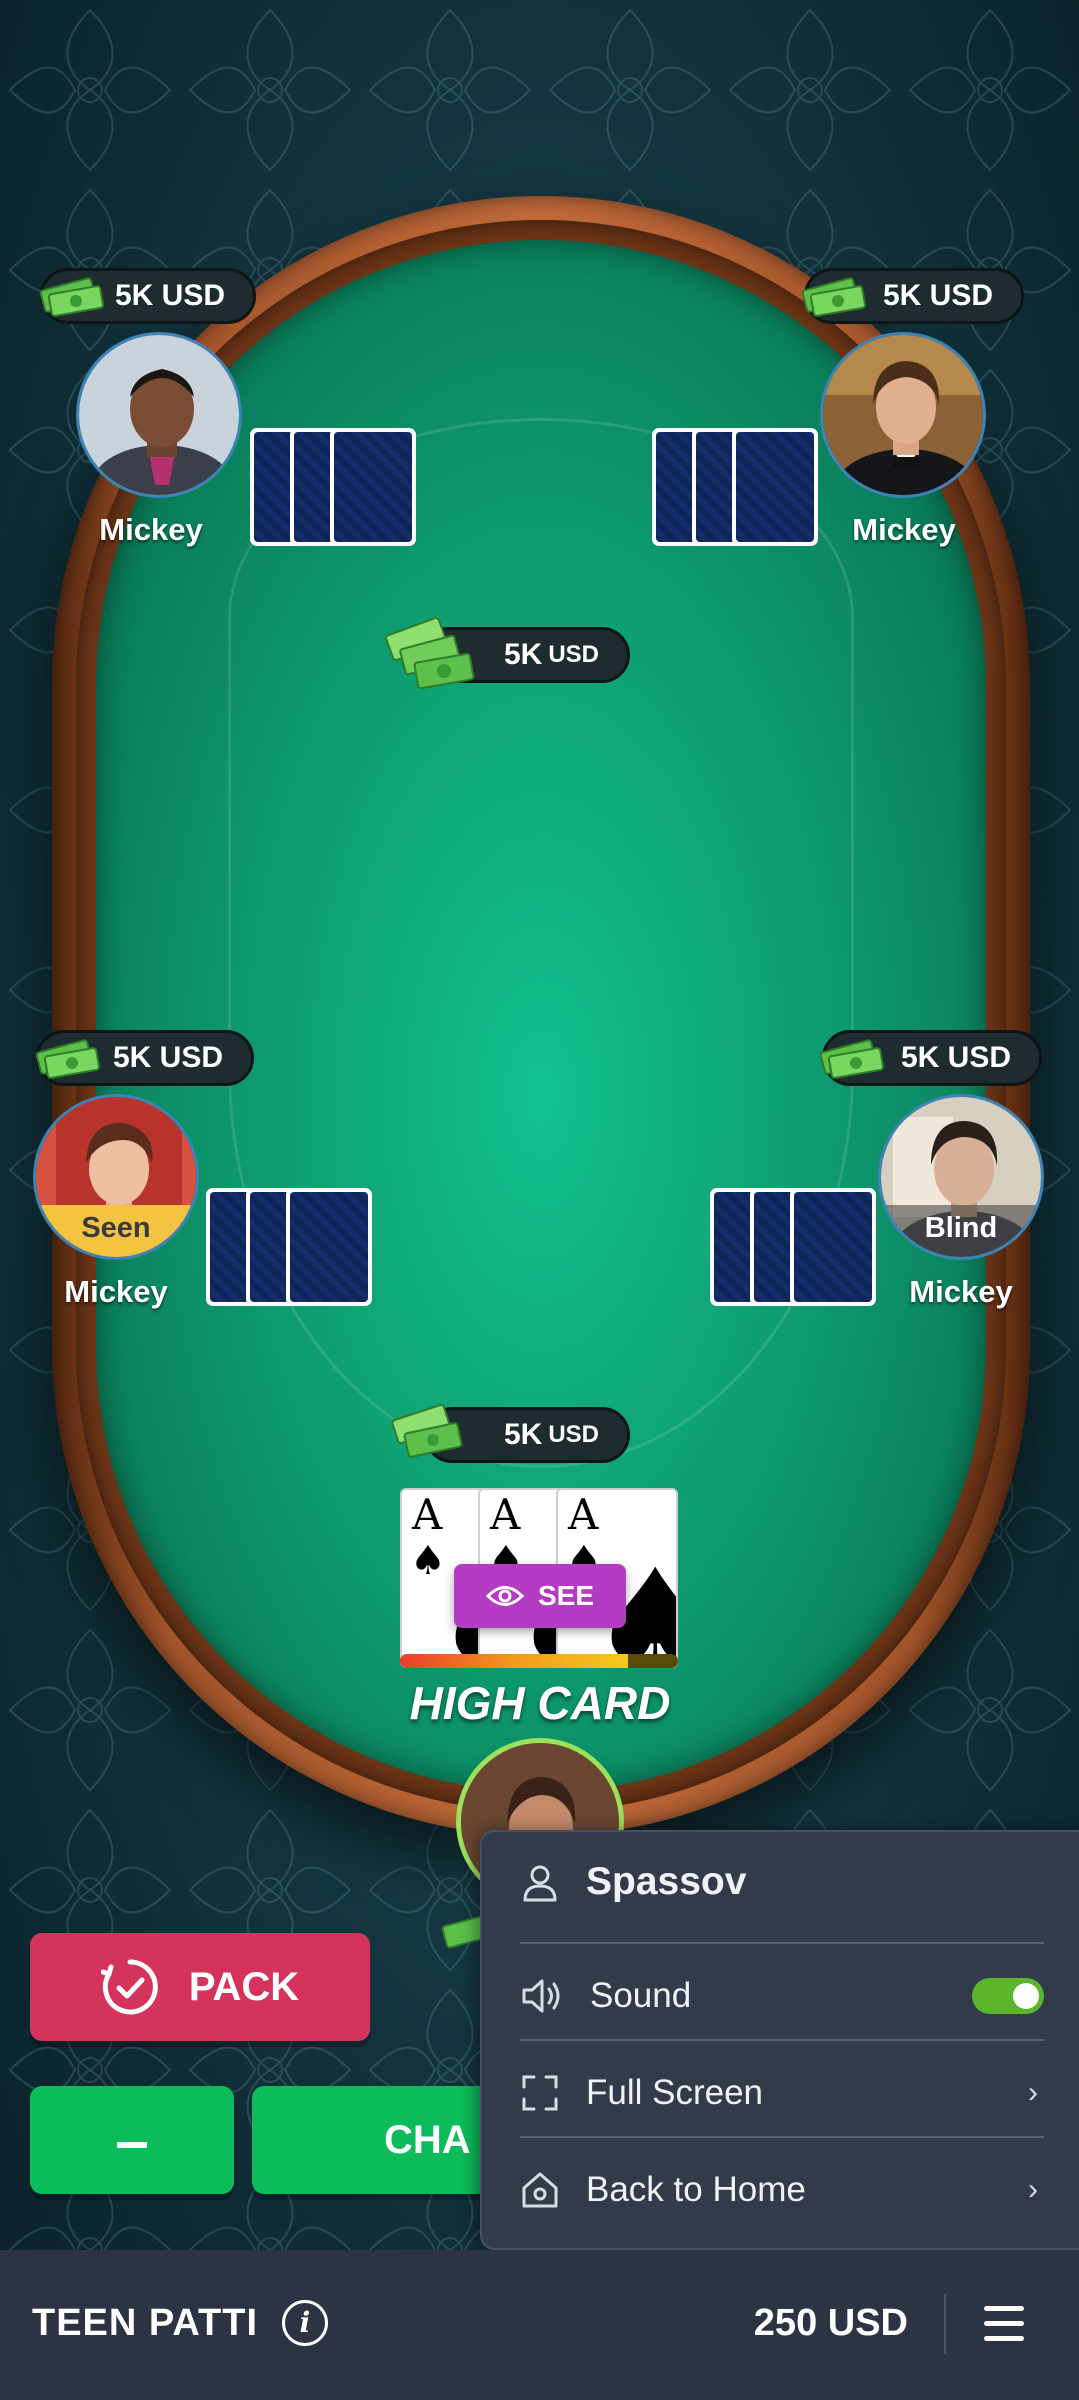 This screenshot has height=2400, width=1079. I want to click on eye-icon, so click(504, 1596).